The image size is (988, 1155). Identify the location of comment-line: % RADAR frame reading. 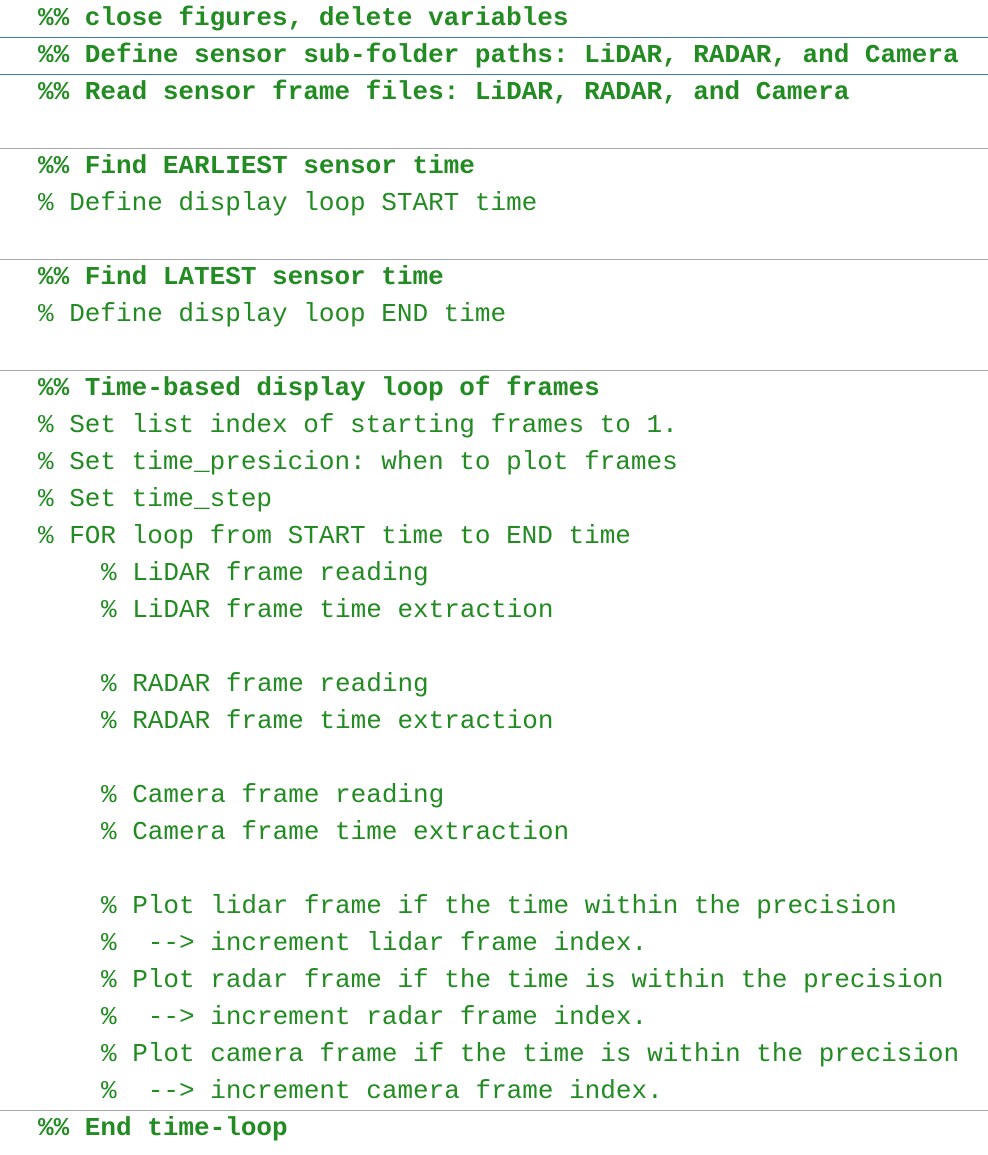
(494, 684).